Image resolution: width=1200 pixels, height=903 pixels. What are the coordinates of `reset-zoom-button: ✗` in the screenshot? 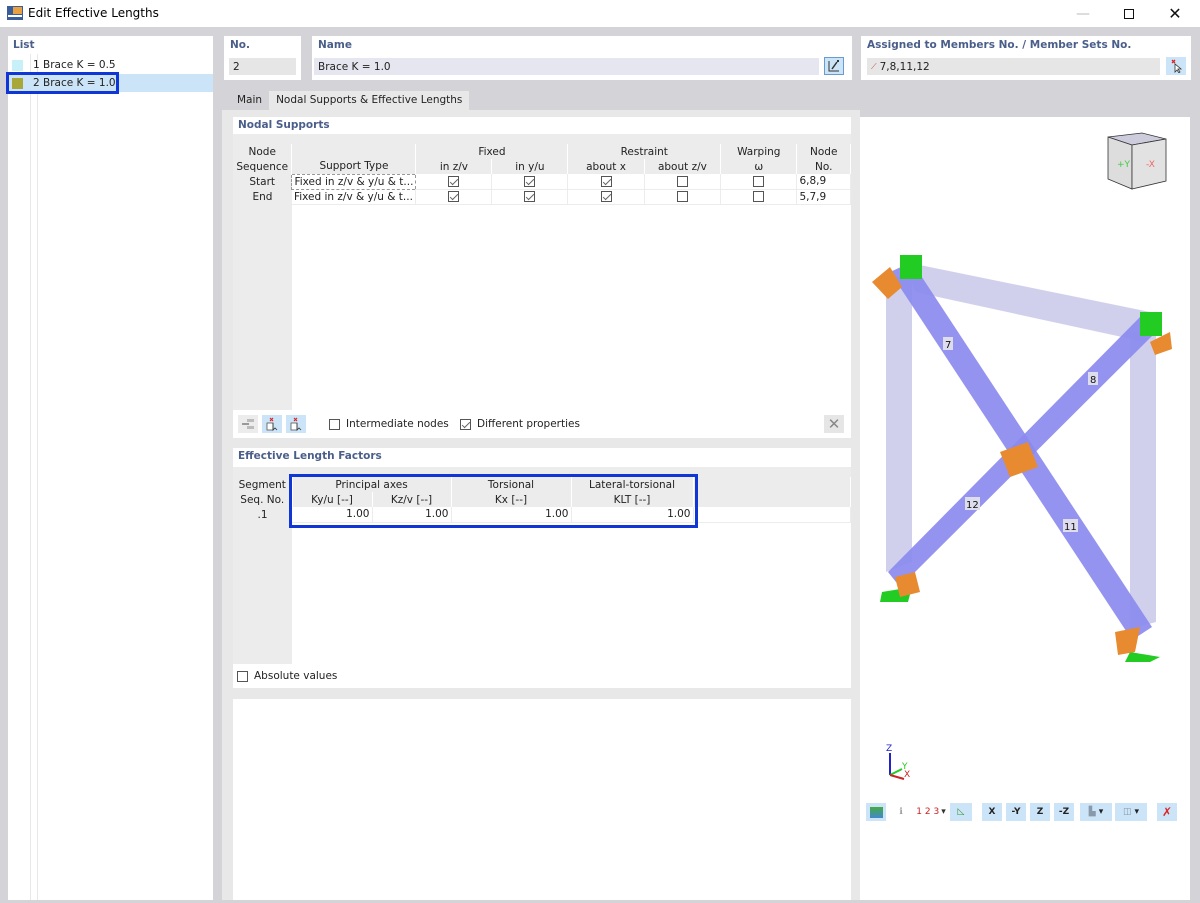 It's located at (1167, 812).